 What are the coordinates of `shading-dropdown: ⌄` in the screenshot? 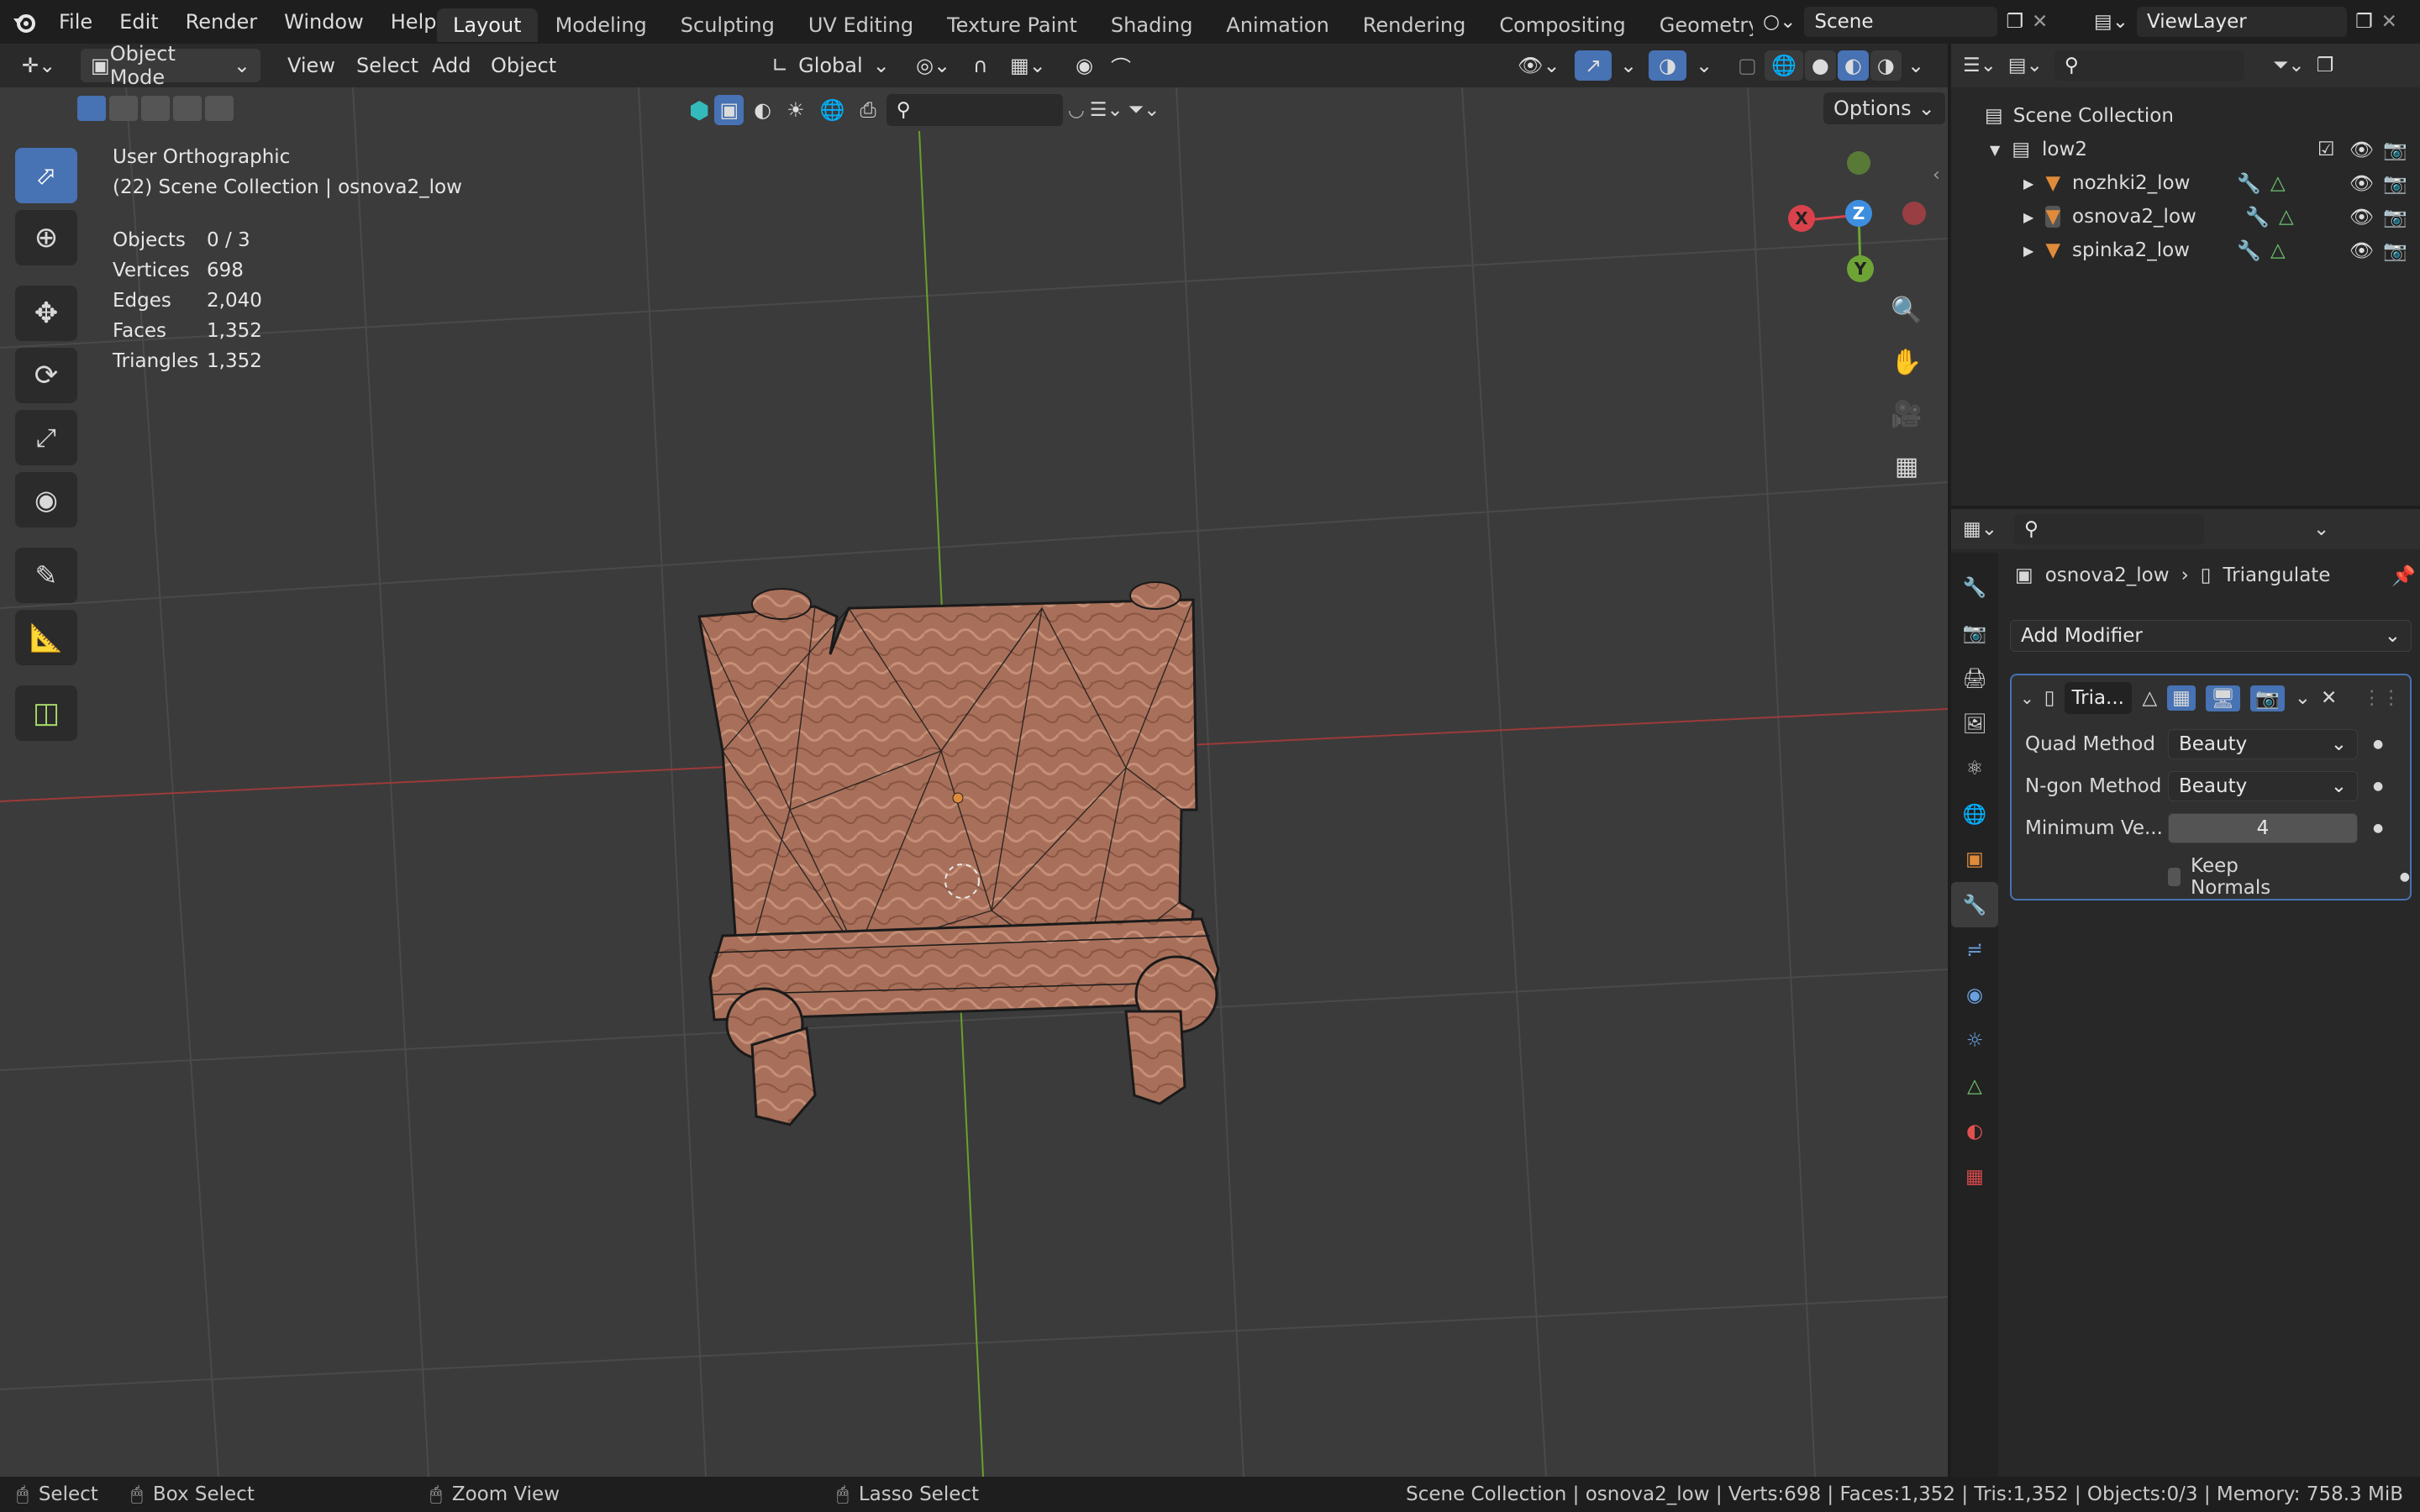 It's located at (1916, 65).